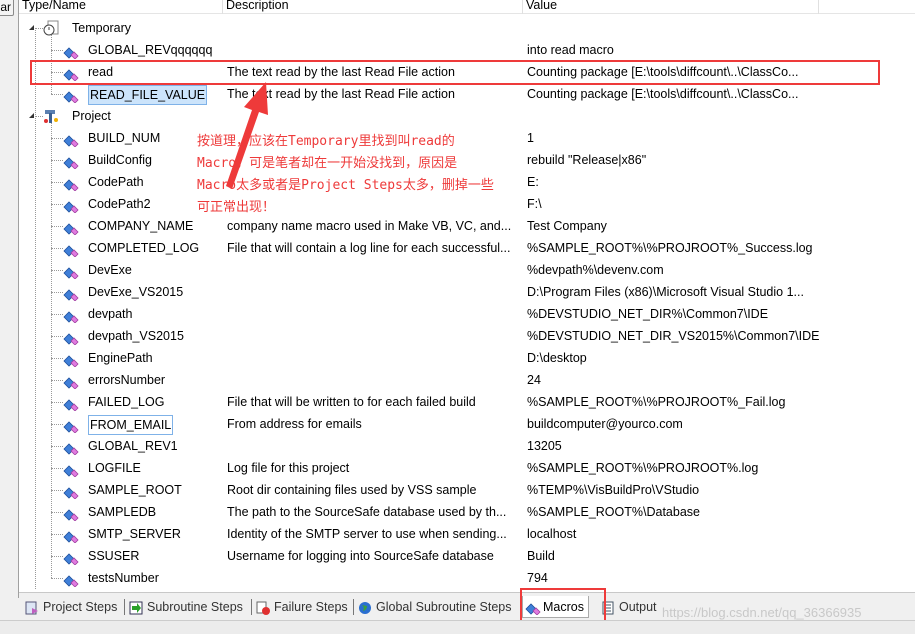 The width and height of the screenshot is (915, 634). Describe the element at coordinates (136, 607) in the screenshot. I see `subroutine-steps-icon` at that location.